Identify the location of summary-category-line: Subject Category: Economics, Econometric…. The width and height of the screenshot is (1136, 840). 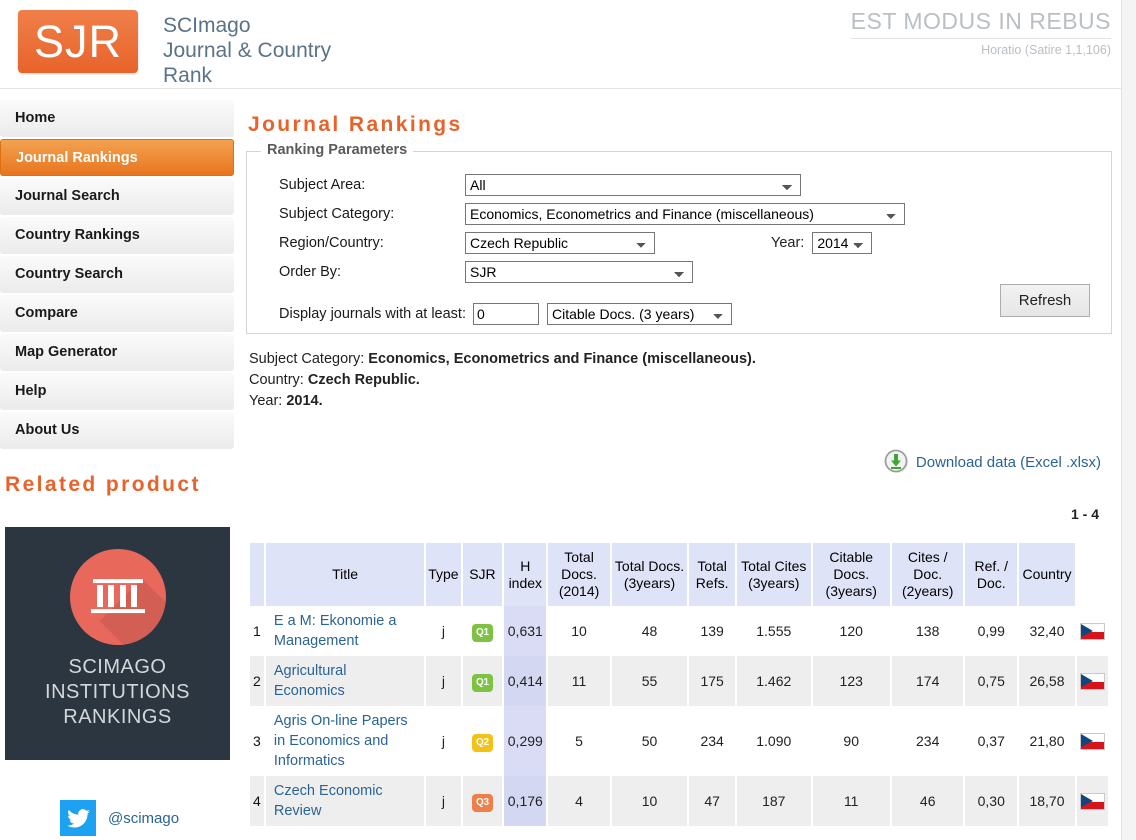
(680, 359).